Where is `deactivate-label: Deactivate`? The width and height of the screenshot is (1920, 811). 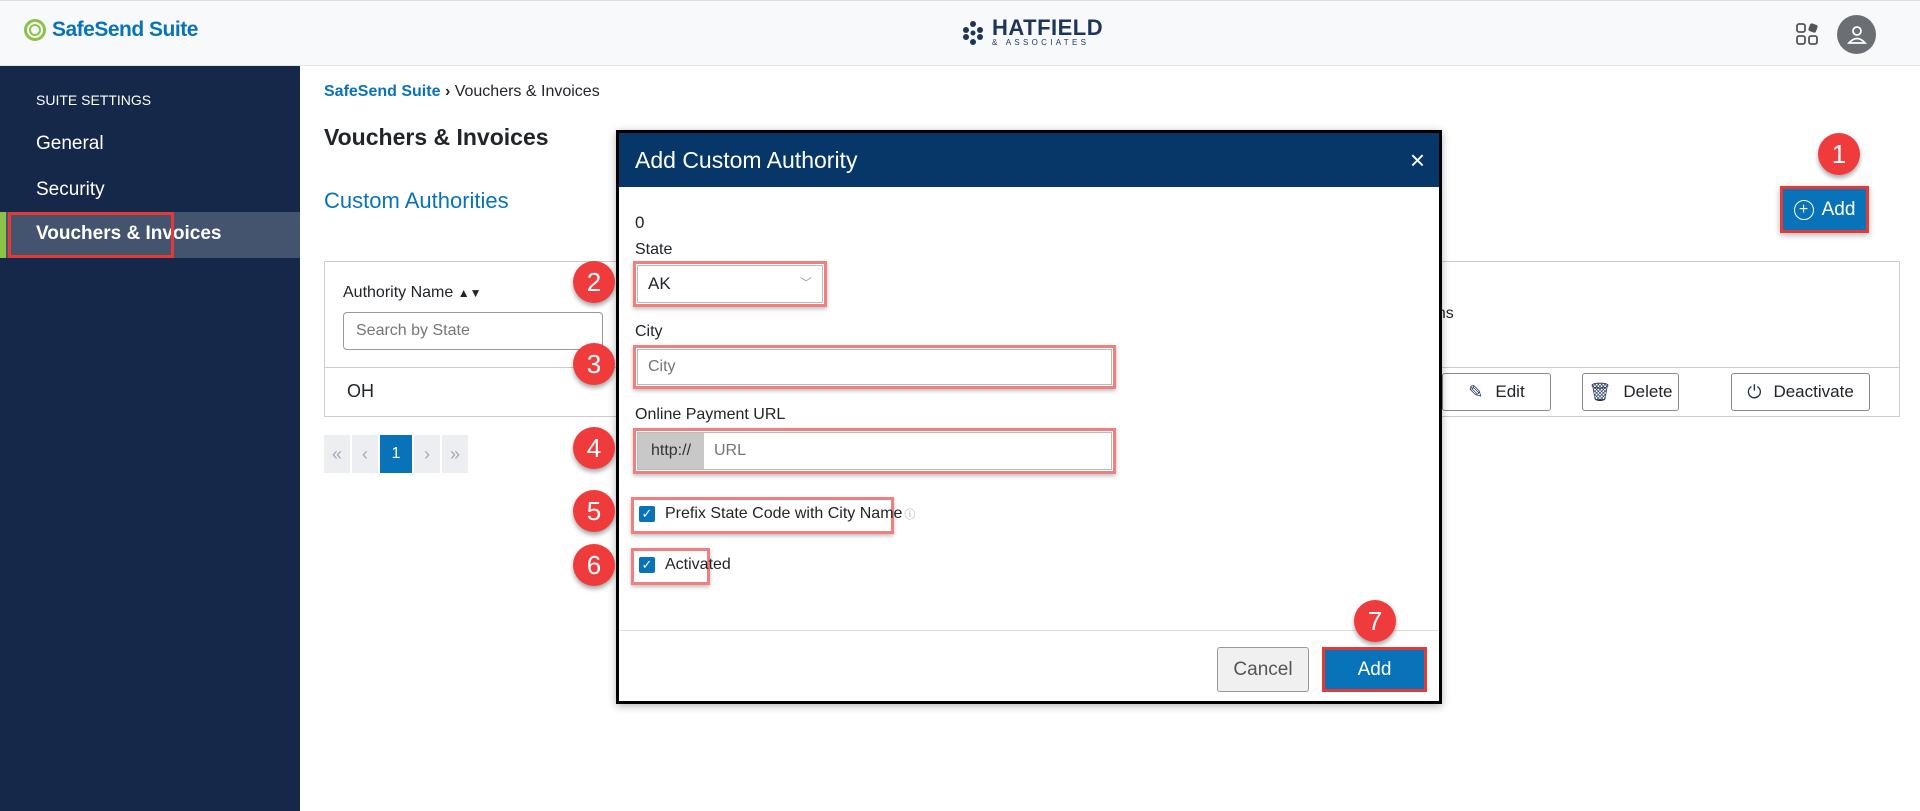
deactivate-label: Deactivate is located at coordinates (1813, 391).